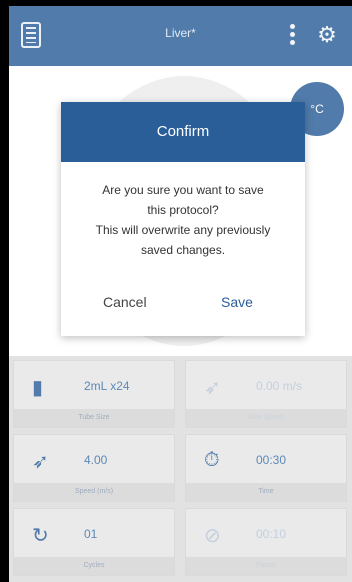 This screenshot has width=352, height=582. I want to click on cancel-button: Cancel, so click(125, 302).